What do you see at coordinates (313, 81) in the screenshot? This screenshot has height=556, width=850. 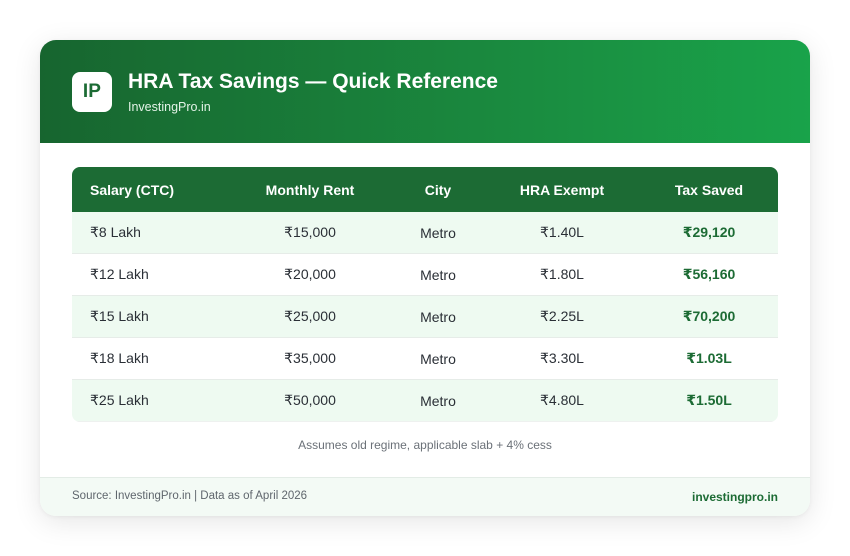 I see `page-title: HRA Tax Savings — Quick Reference` at bounding box center [313, 81].